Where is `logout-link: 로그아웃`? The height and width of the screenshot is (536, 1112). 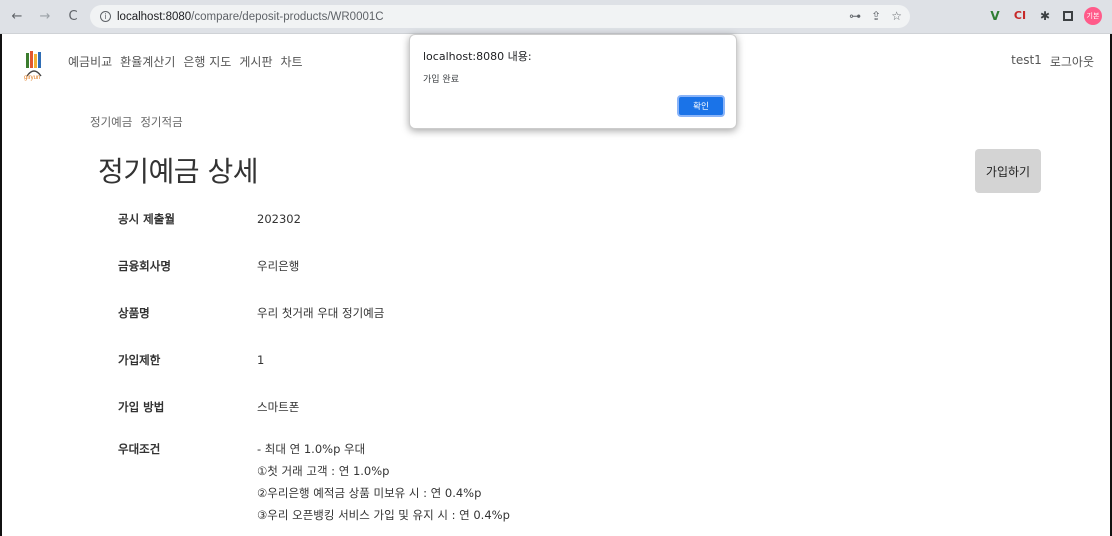
logout-link: 로그아웃 is located at coordinates (1072, 61).